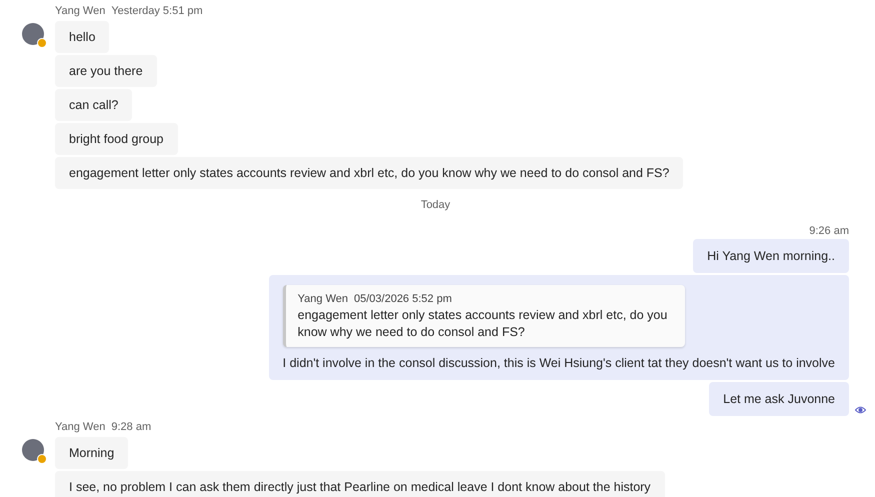 The height and width of the screenshot is (497, 875). Describe the element at coordinates (436, 205) in the screenshot. I see `date-divider: Today` at that location.